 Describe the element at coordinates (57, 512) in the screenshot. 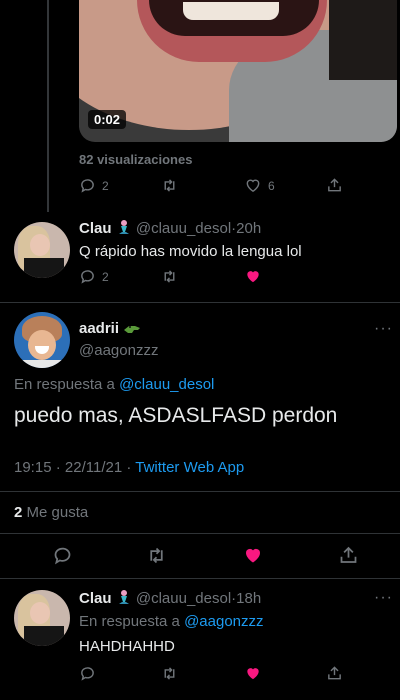

I see `likes-label: Me gusta` at that location.